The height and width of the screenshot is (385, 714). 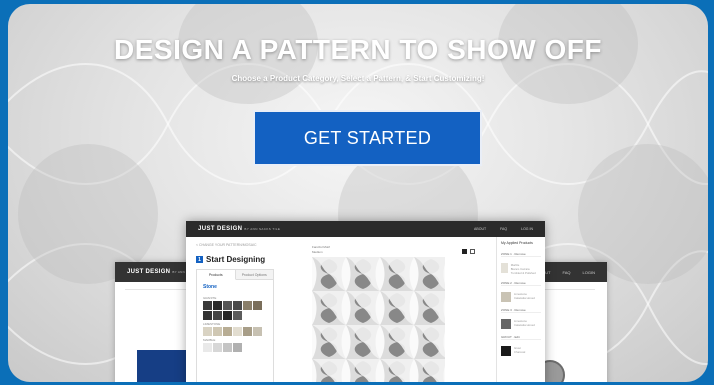 I want to click on zone-3-swatch, so click(x=506, y=324).